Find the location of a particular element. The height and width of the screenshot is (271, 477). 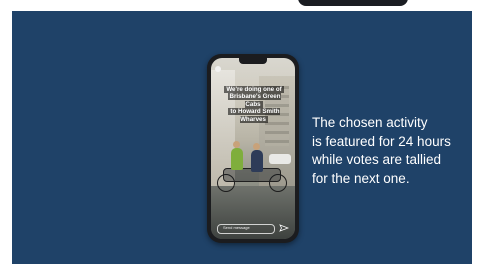

send-icon is located at coordinates (284, 228).